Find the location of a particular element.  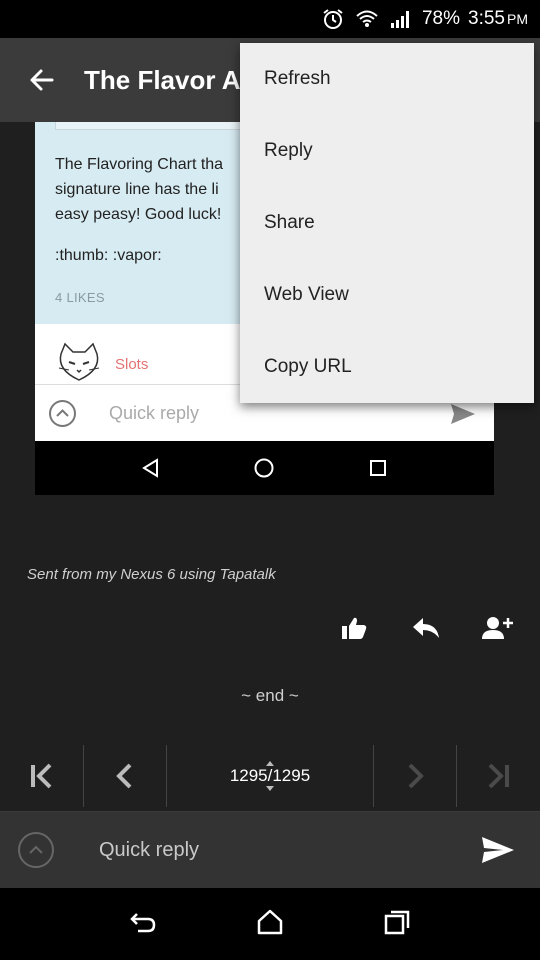

embedded-likes: 4 LIKES is located at coordinates (80, 297).